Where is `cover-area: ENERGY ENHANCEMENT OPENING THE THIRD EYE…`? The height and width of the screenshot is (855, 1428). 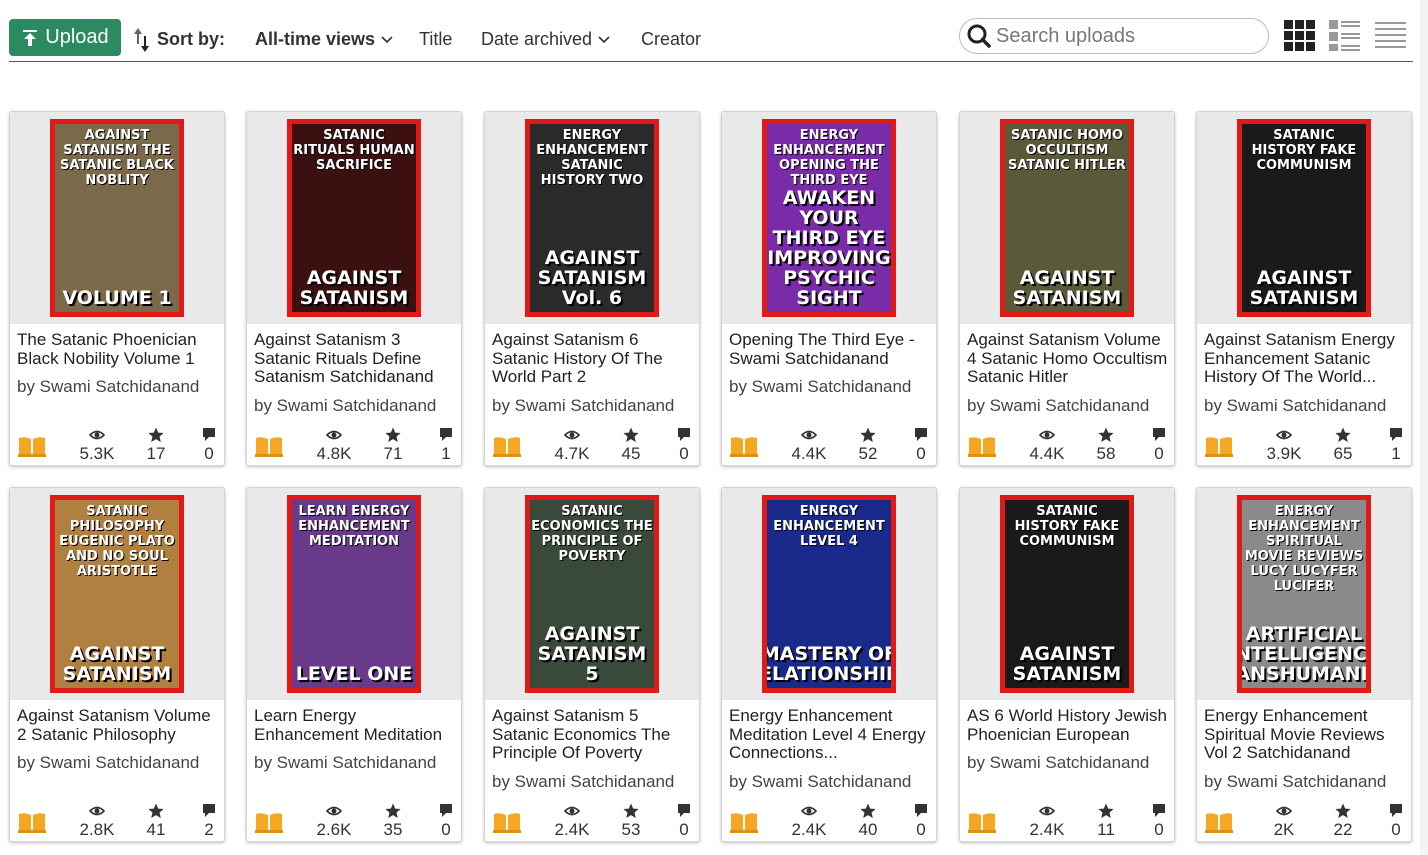 cover-area: ENERGY ENHANCEMENT OPENING THE THIRD EYE… is located at coordinates (829, 218).